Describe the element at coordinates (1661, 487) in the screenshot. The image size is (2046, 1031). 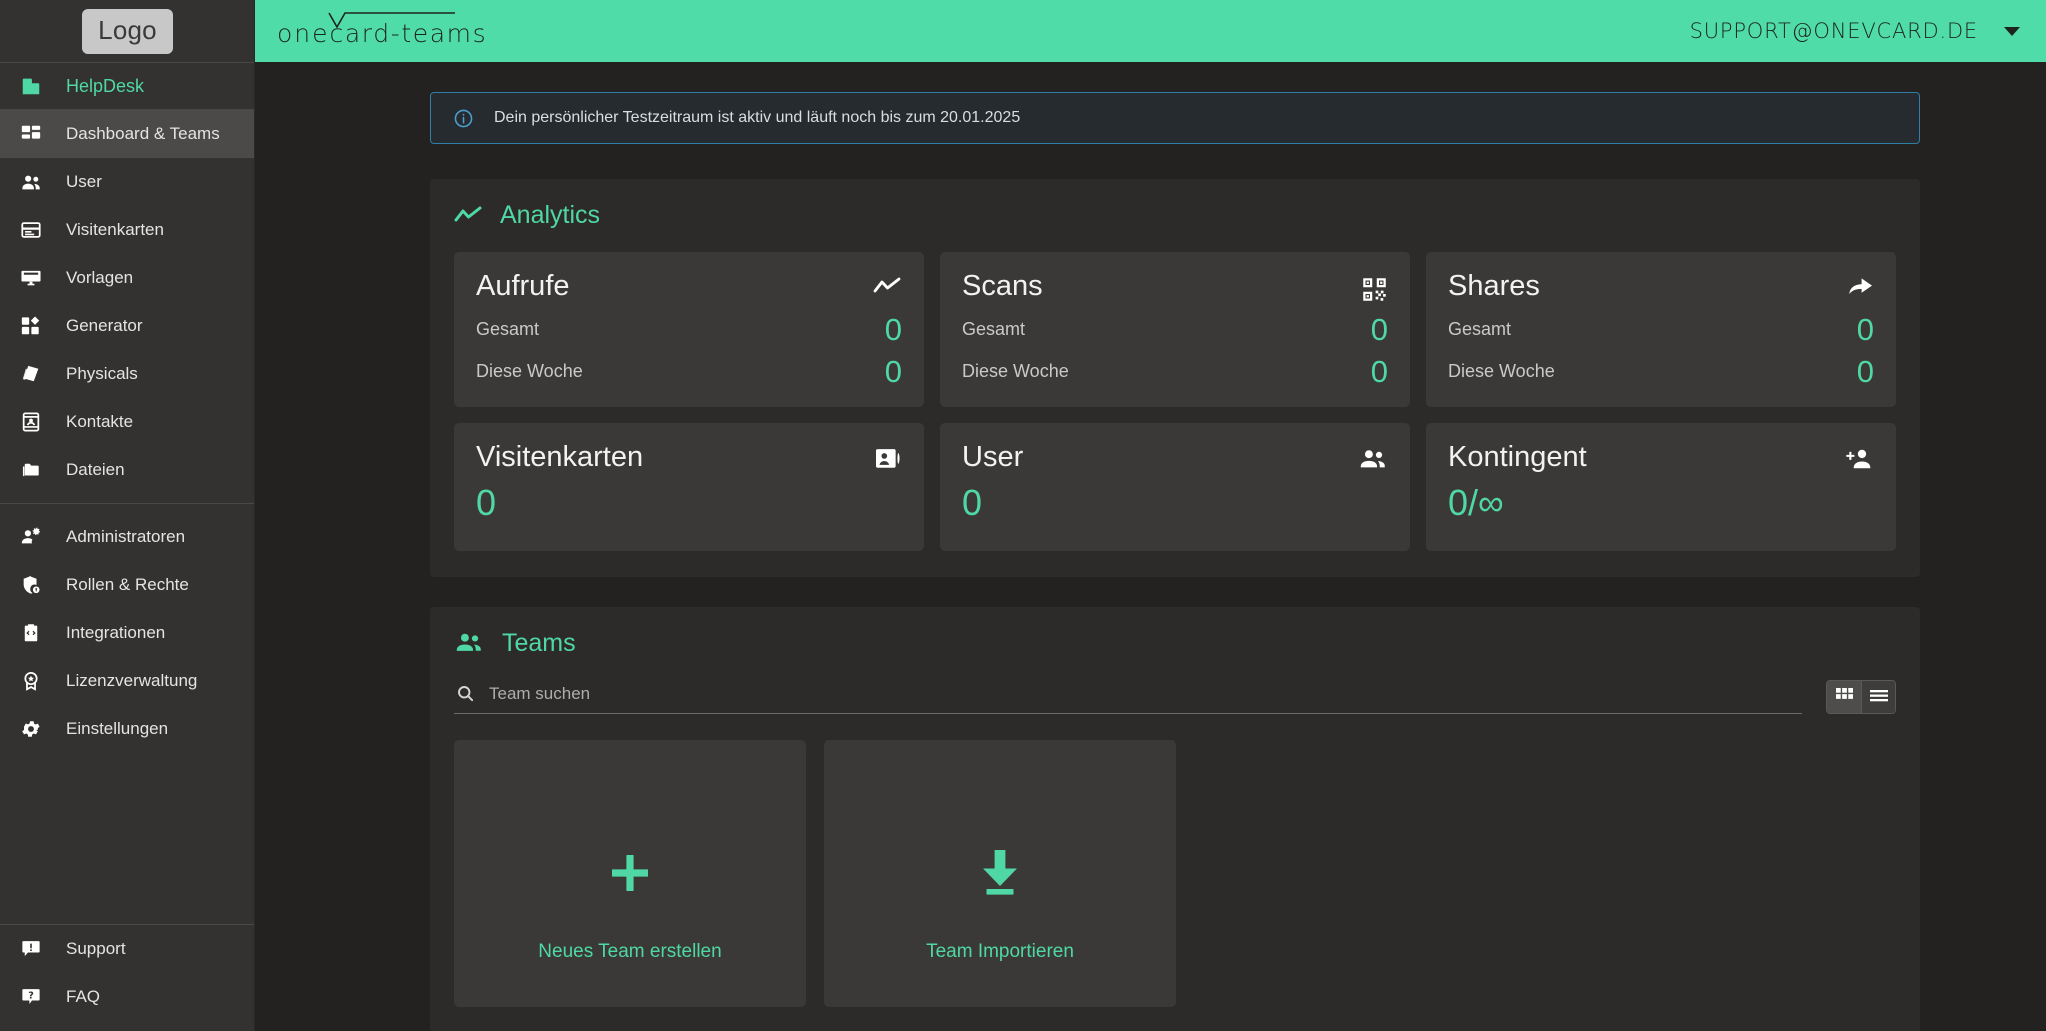
I see `stat-card-kontingent: Kontingent 0/∞` at that location.